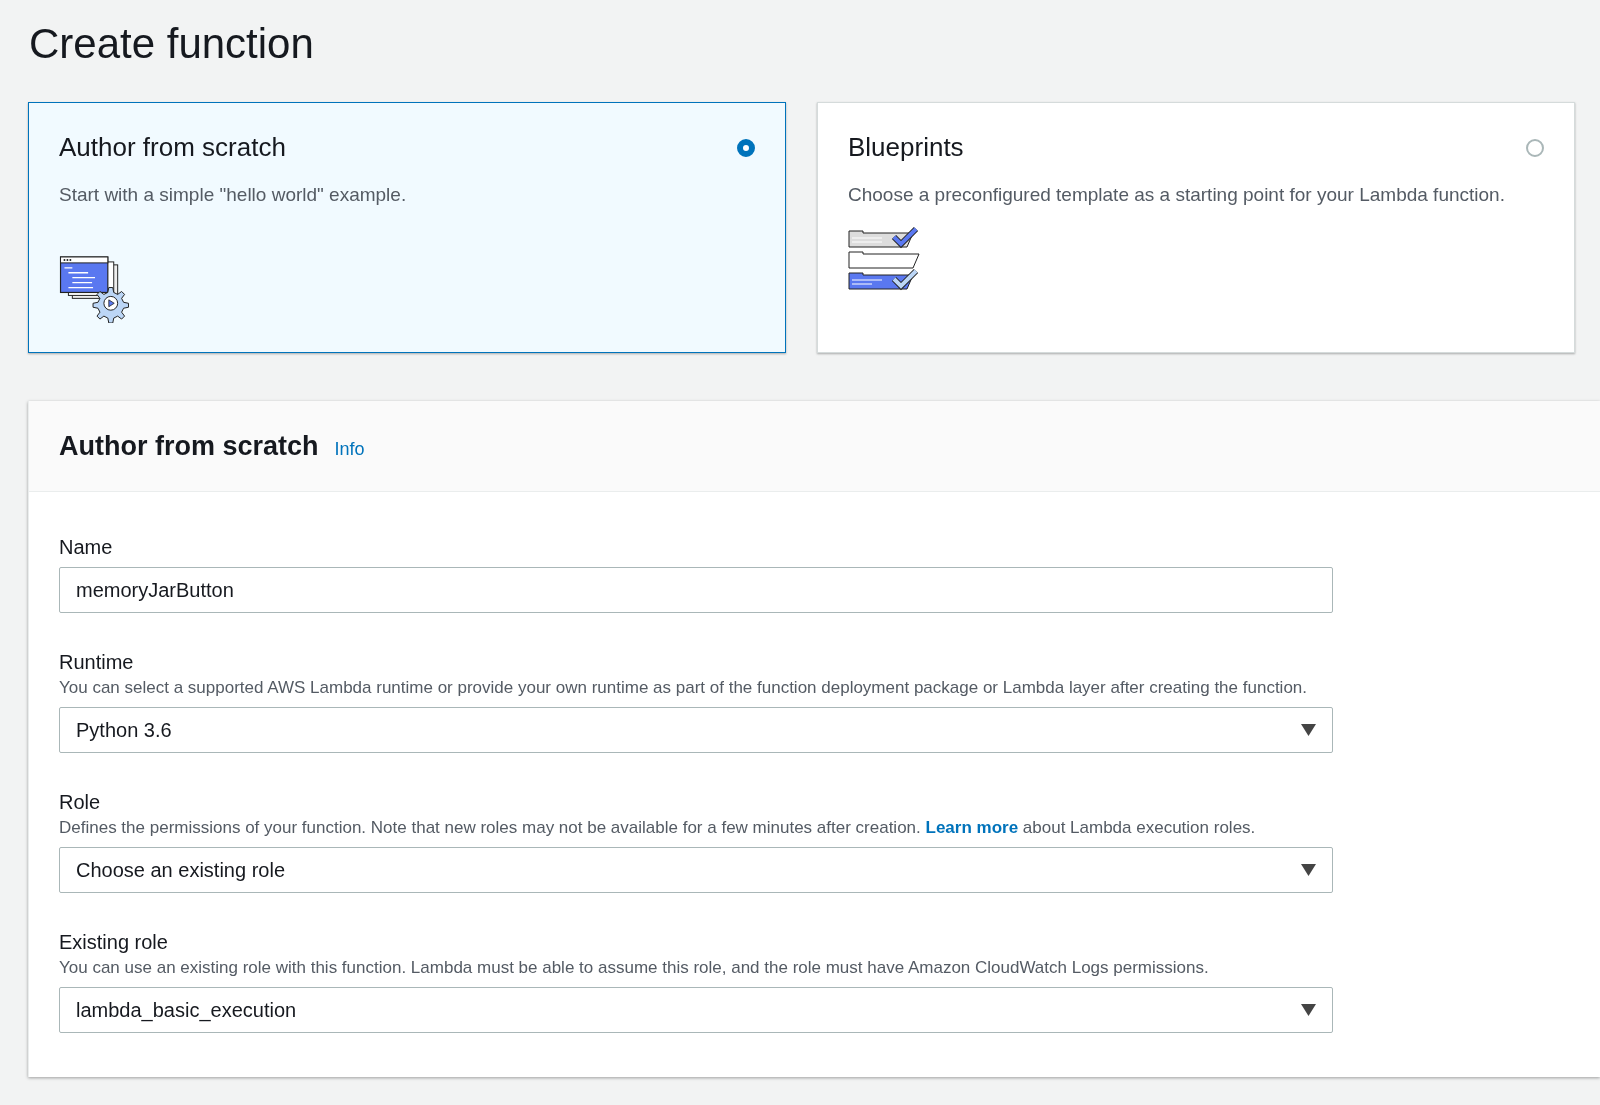  What do you see at coordinates (696, 1010) in the screenshot?
I see `select-field: lambda_basic_execution` at bounding box center [696, 1010].